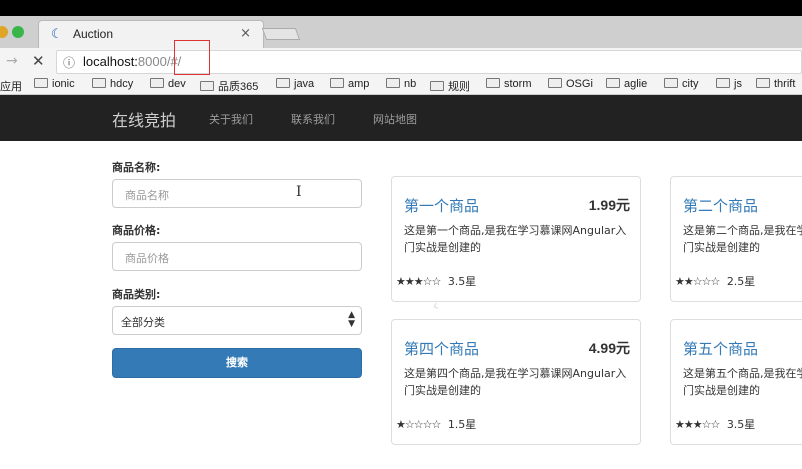 This screenshot has height=469, width=802. What do you see at coordinates (742, 382) in the screenshot?
I see `product-description: 这是第五个商品,是我在学习慕课网Angular入门实战是创建的` at bounding box center [742, 382].